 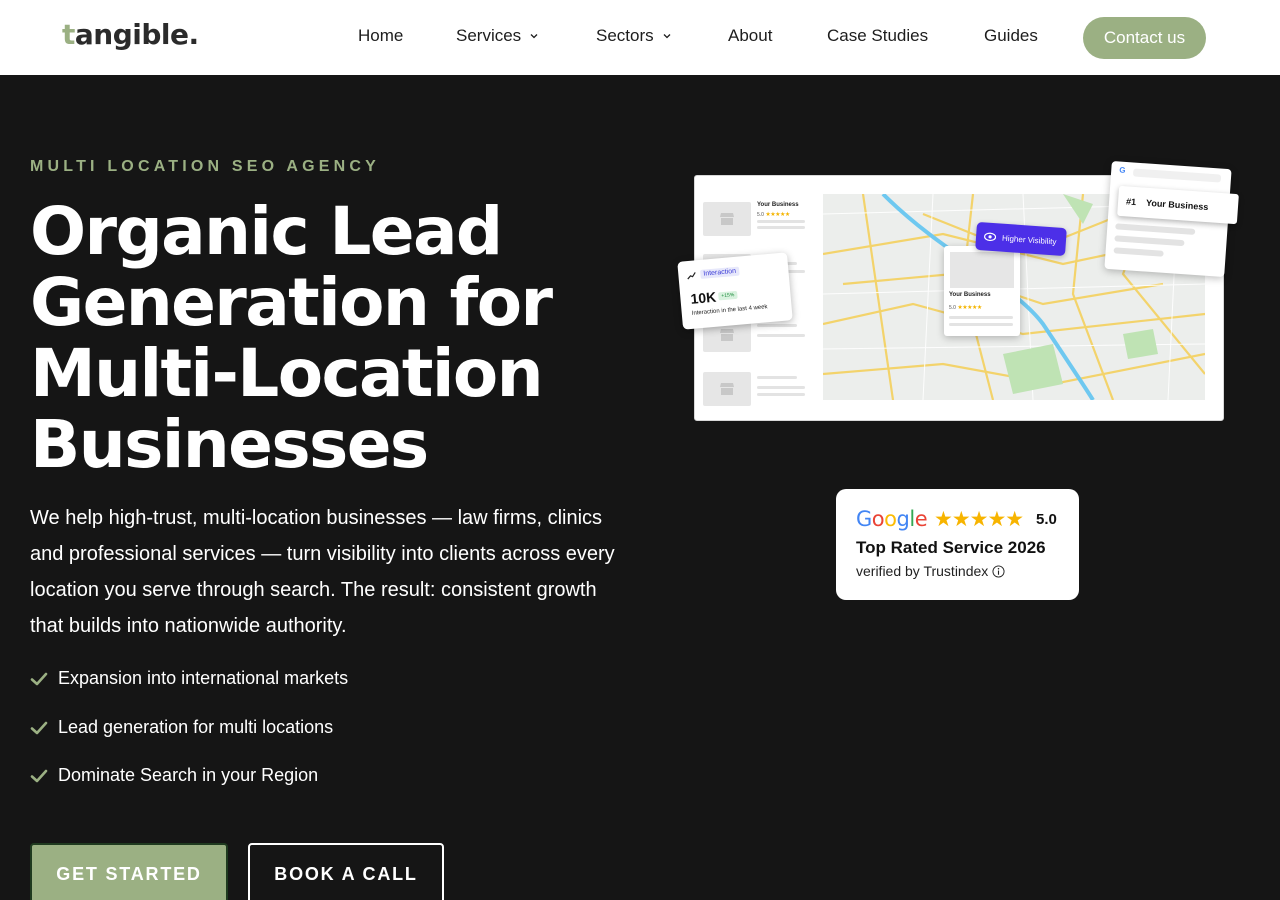 I want to click on benefit-item: Dominate Search in your Region, so click(x=174, y=775).